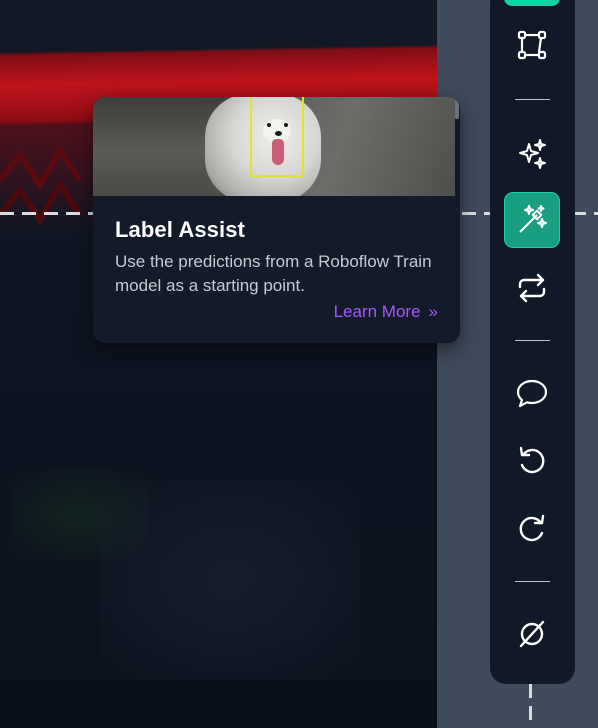  I want to click on redo-icon, so click(532, 528).